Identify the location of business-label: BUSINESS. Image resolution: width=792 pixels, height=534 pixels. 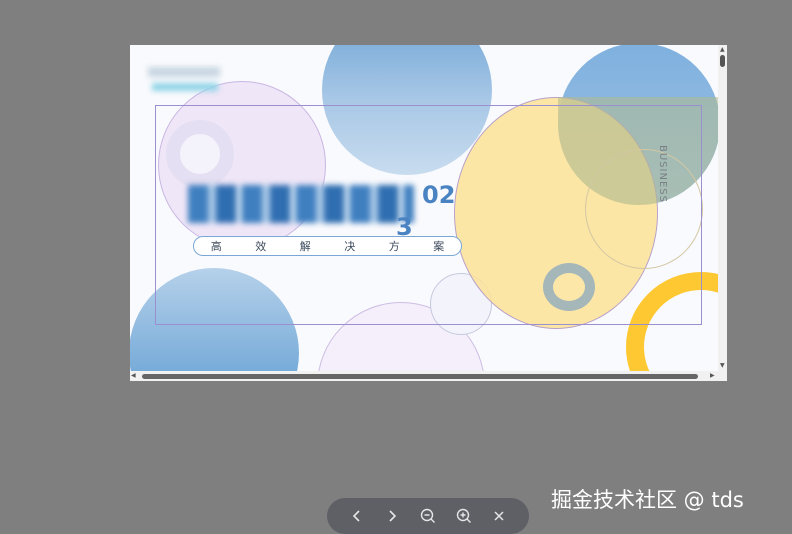
(662, 174).